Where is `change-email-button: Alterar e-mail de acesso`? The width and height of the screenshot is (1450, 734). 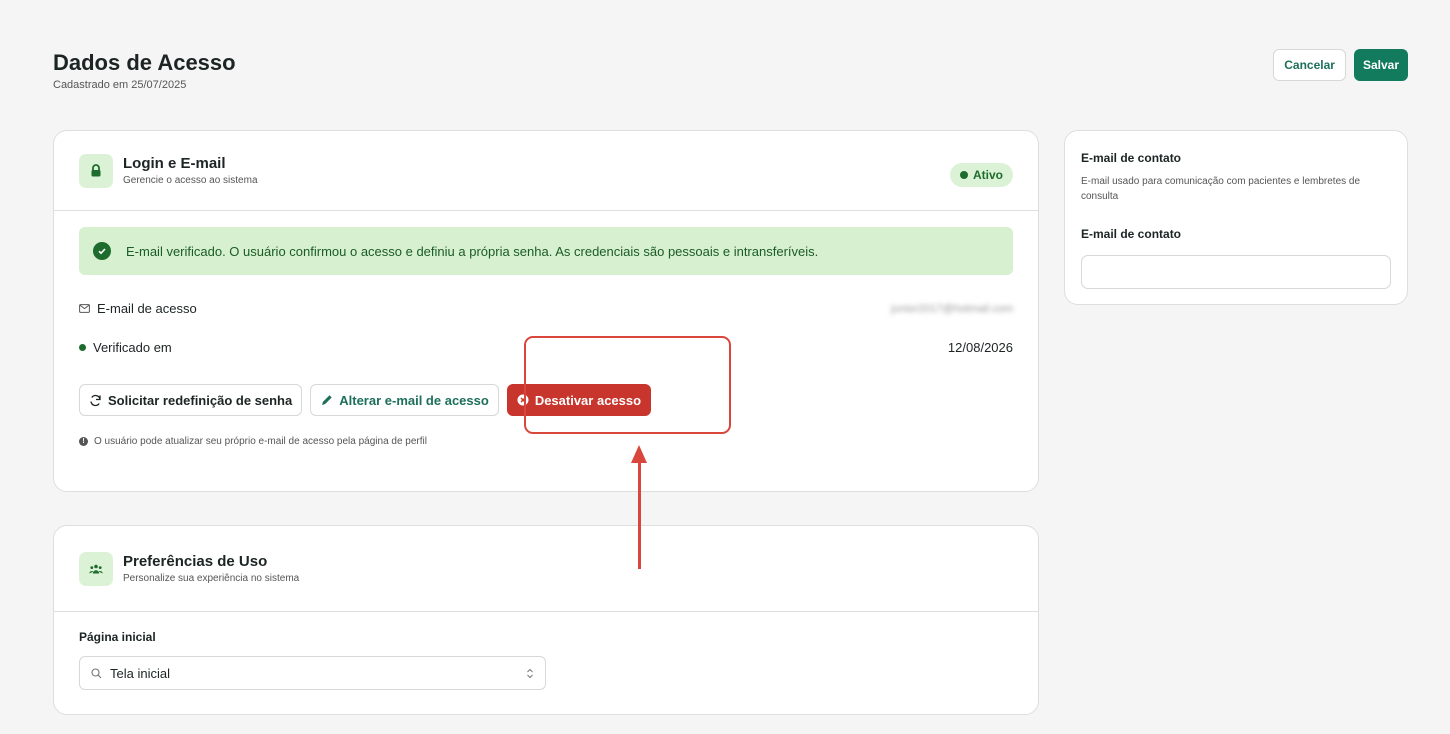 change-email-button: Alterar e-mail de acesso is located at coordinates (404, 400).